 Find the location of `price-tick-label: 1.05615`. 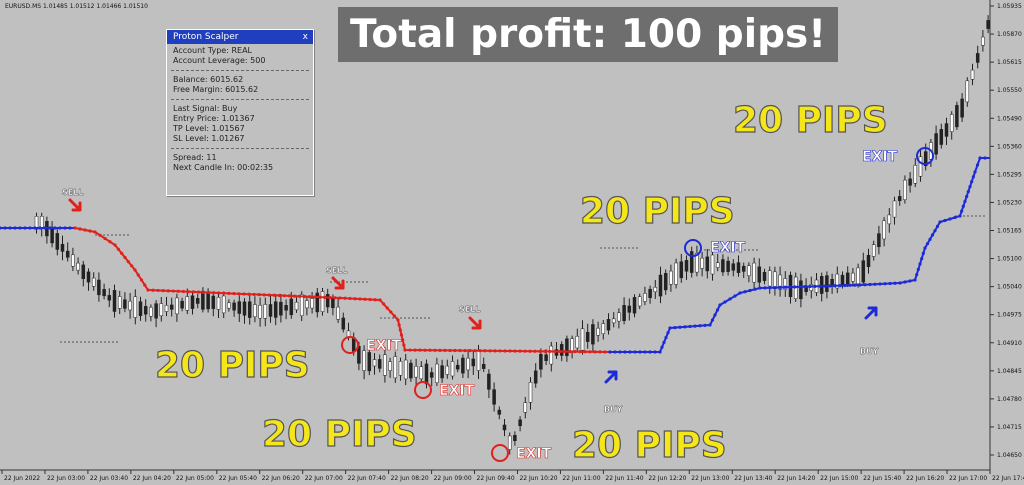

price-tick-label: 1.05615 is located at coordinates (1009, 62).